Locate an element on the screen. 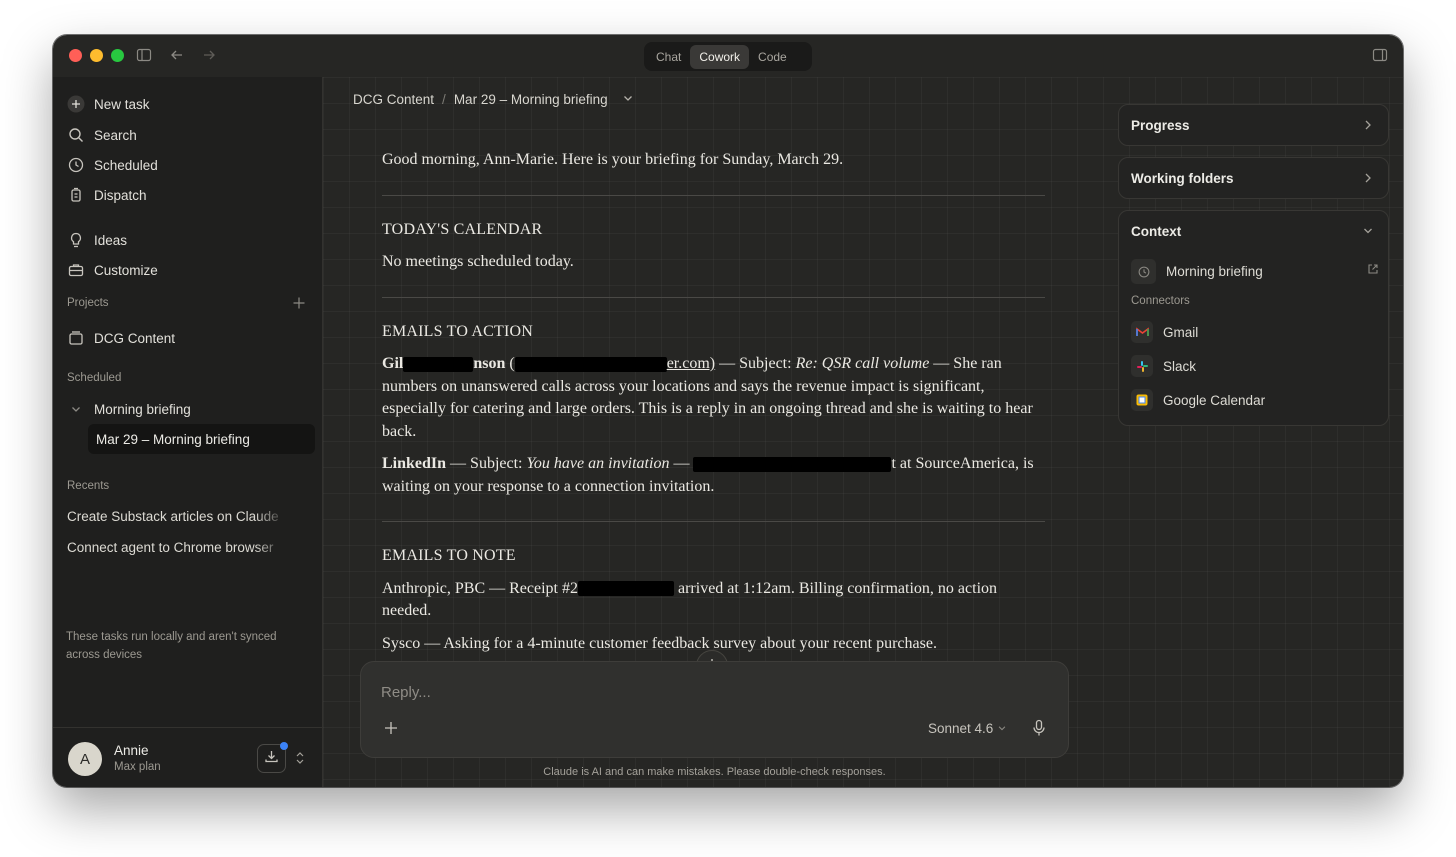  sidebar-item-label: Ideas is located at coordinates (111, 240).